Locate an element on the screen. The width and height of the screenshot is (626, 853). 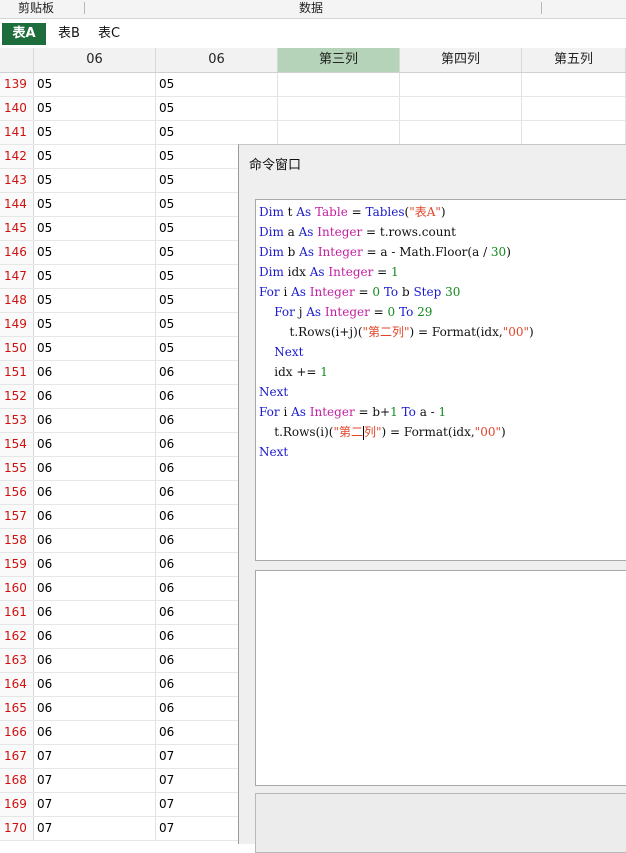
row-number: 168 is located at coordinates (17, 780).